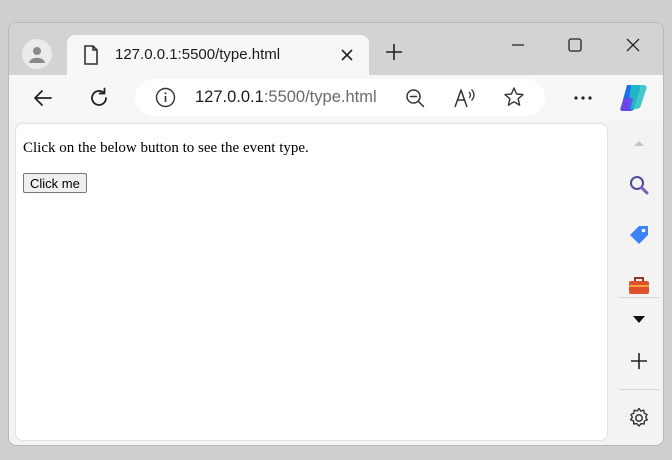  Describe the element at coordinates (639, 418) in the screenshot. I see `settings-icon` at that location.